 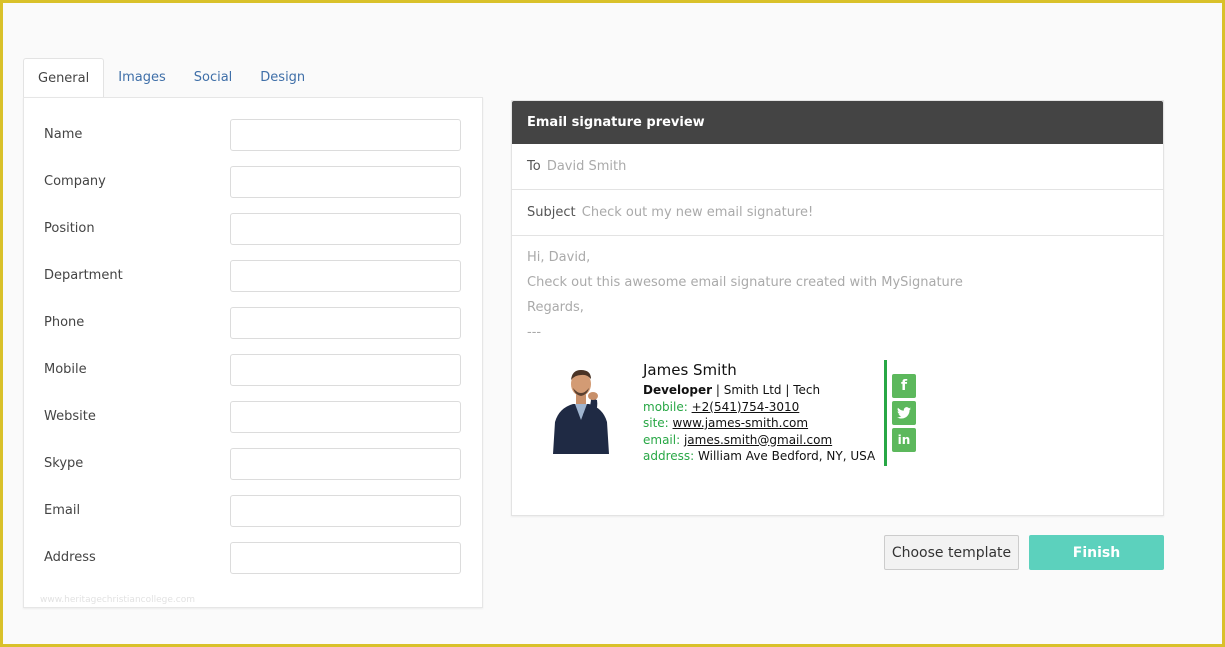 What do you see at coordinates (766, 390) in the screenshot?
I see `signature-company: | Smith Ltd | Tech` at bounding box center [766, 390].